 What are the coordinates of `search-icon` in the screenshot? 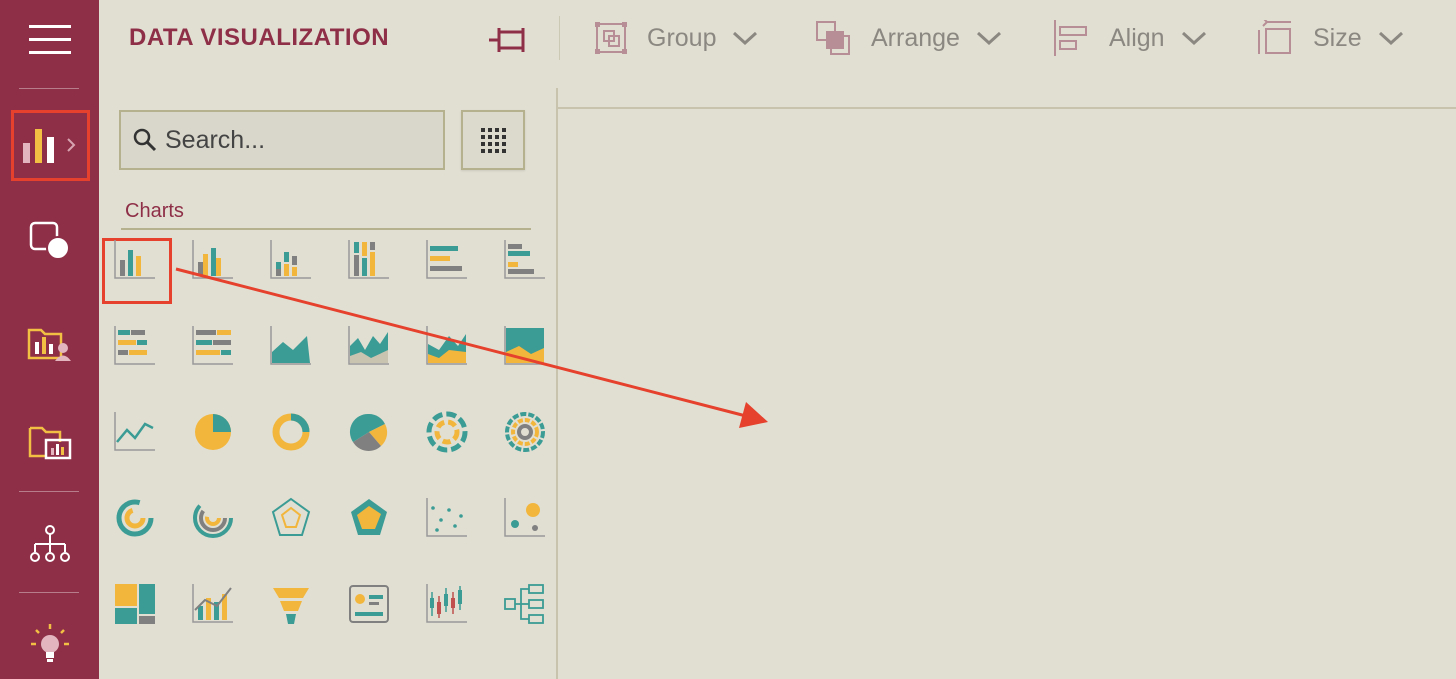 It's located at (145, 140).